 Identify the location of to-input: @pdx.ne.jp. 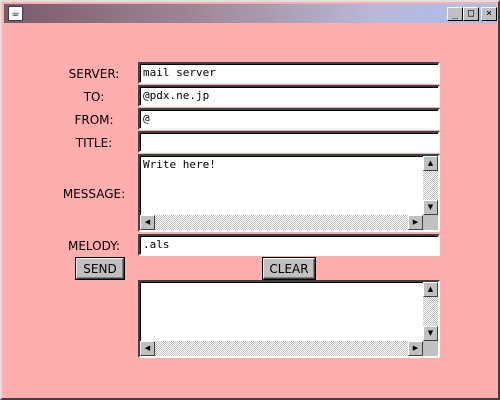
(289, 96).